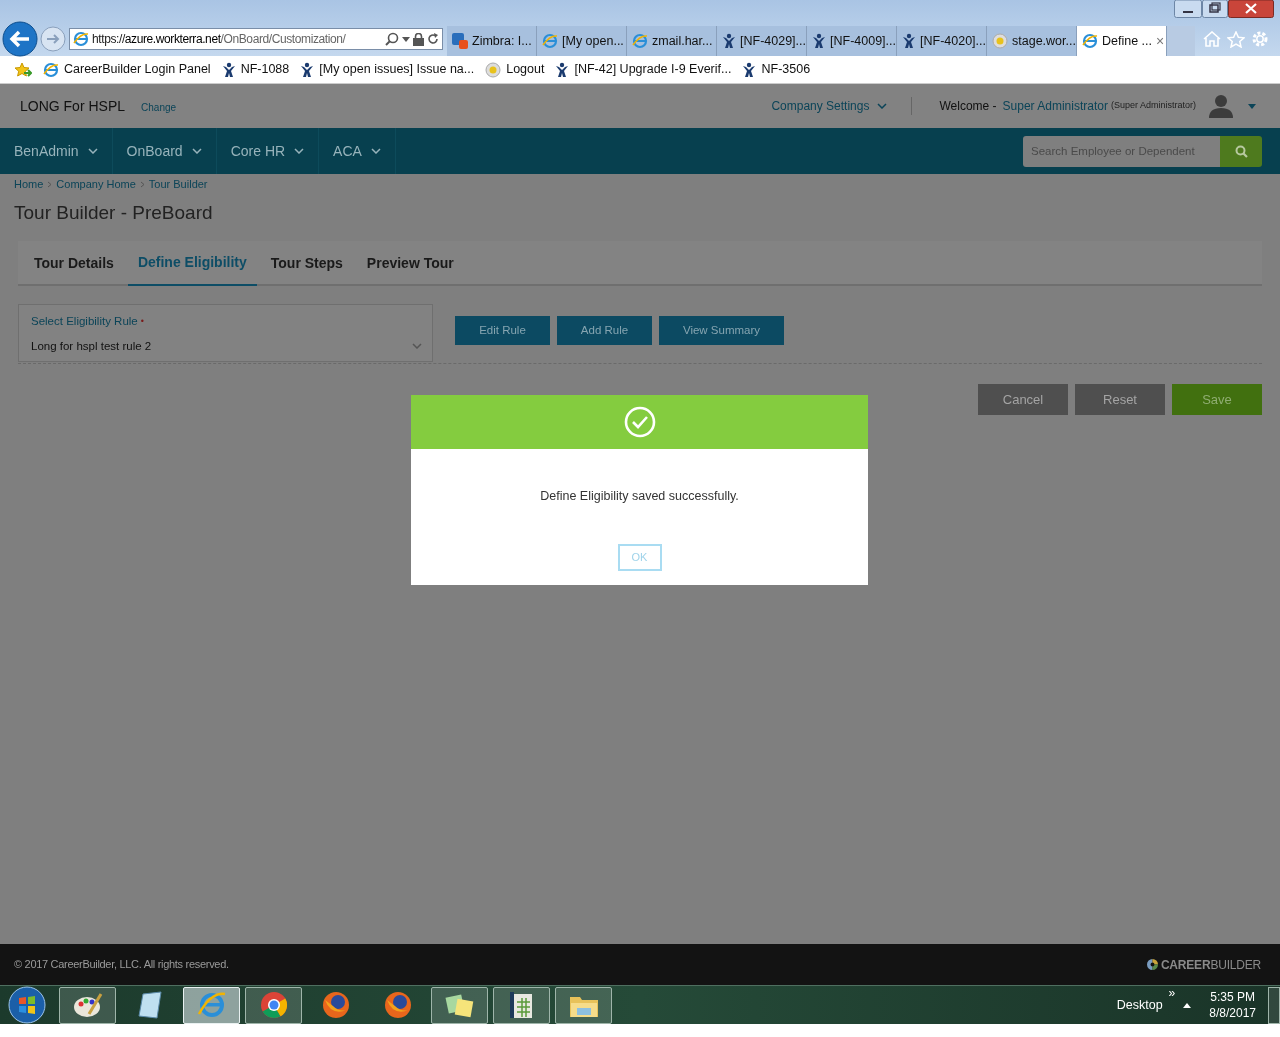 The height and width of the screenshot is (1037, 1280). Describe the element at coordinates (1160, 41) in the screenshot. I see `close-tab-button: ×` at that location.